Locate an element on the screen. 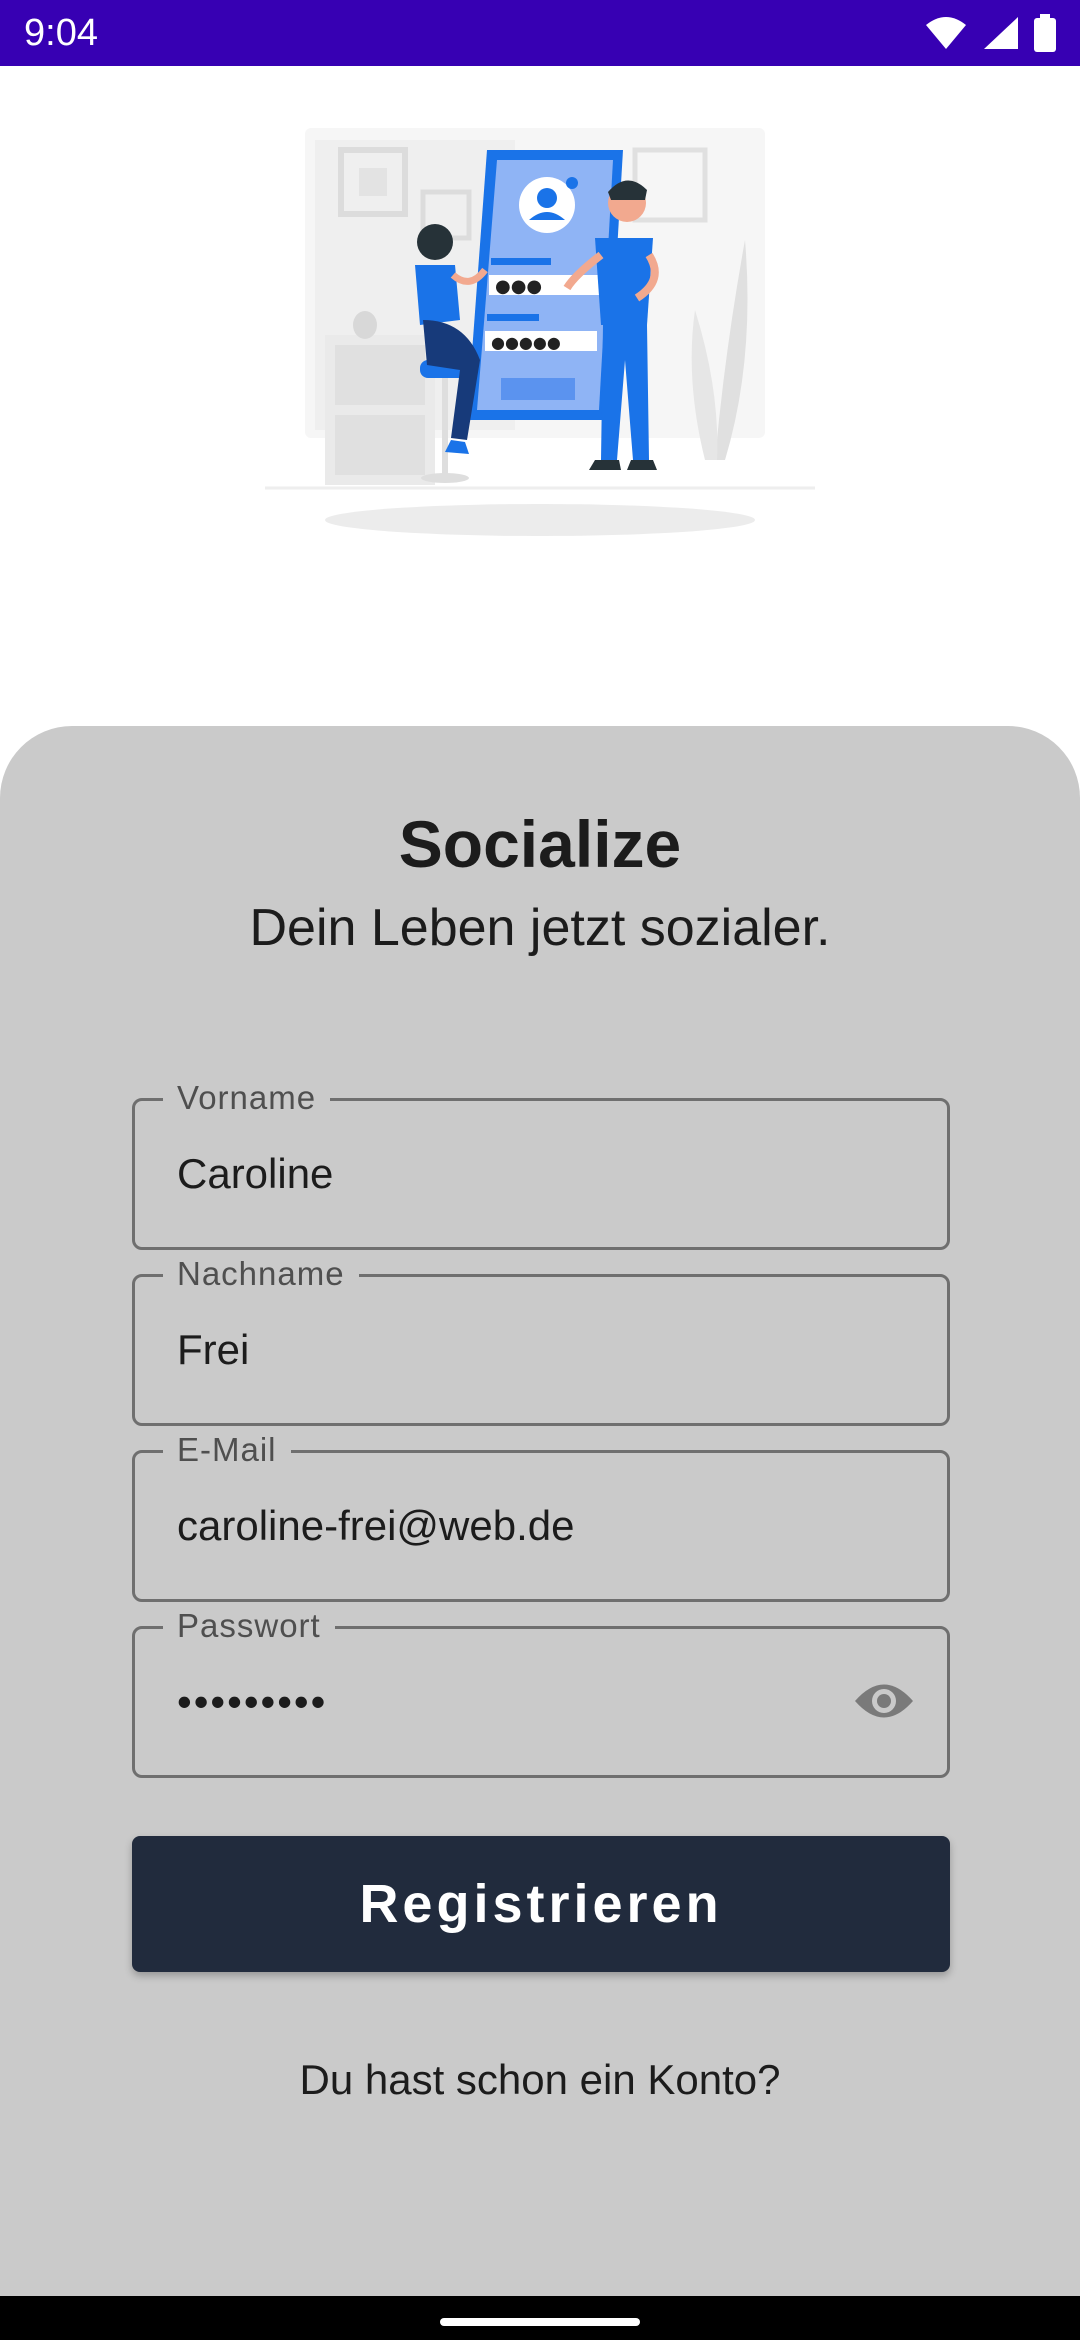  email-value: caroline-frei@web.de is located at coordinates (375, 1526).